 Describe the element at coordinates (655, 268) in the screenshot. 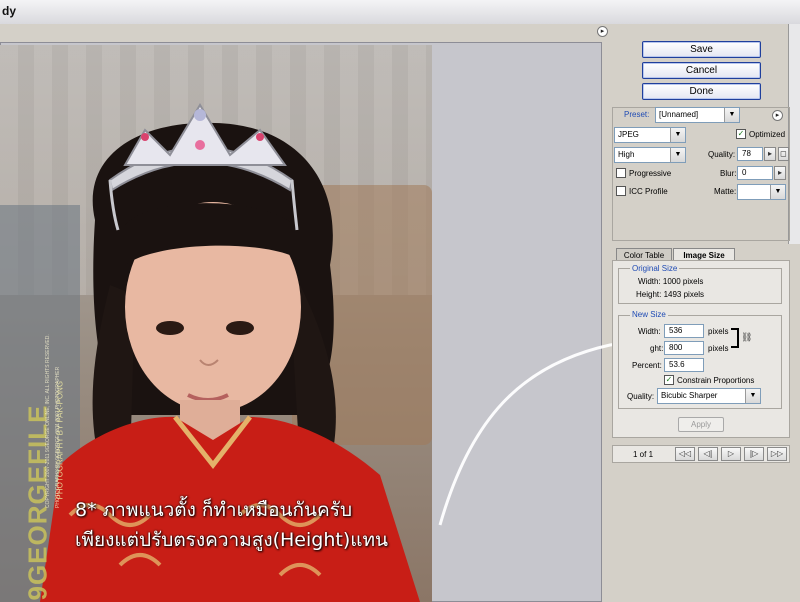

I see `original-size-title: Original Size` at that location.